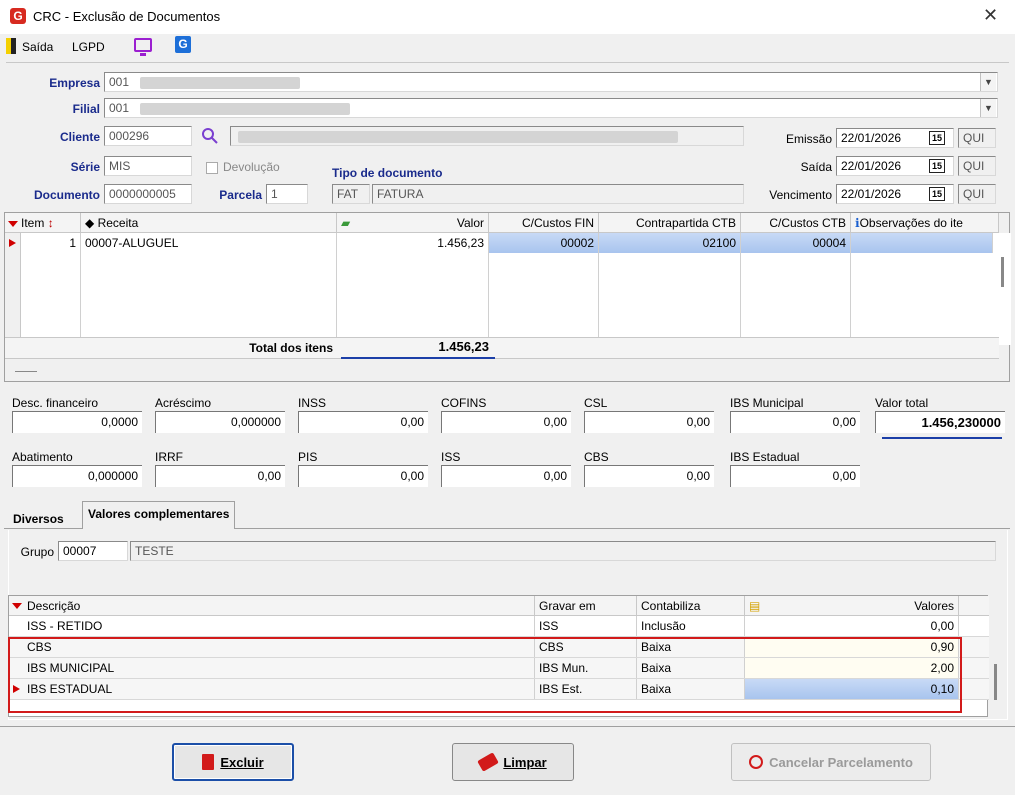 This screenshot has width=1015, height=795. What do you see at coordinates (210, 136) in the screenshot?
I see `search-icon` at bounding box center [210, 136].